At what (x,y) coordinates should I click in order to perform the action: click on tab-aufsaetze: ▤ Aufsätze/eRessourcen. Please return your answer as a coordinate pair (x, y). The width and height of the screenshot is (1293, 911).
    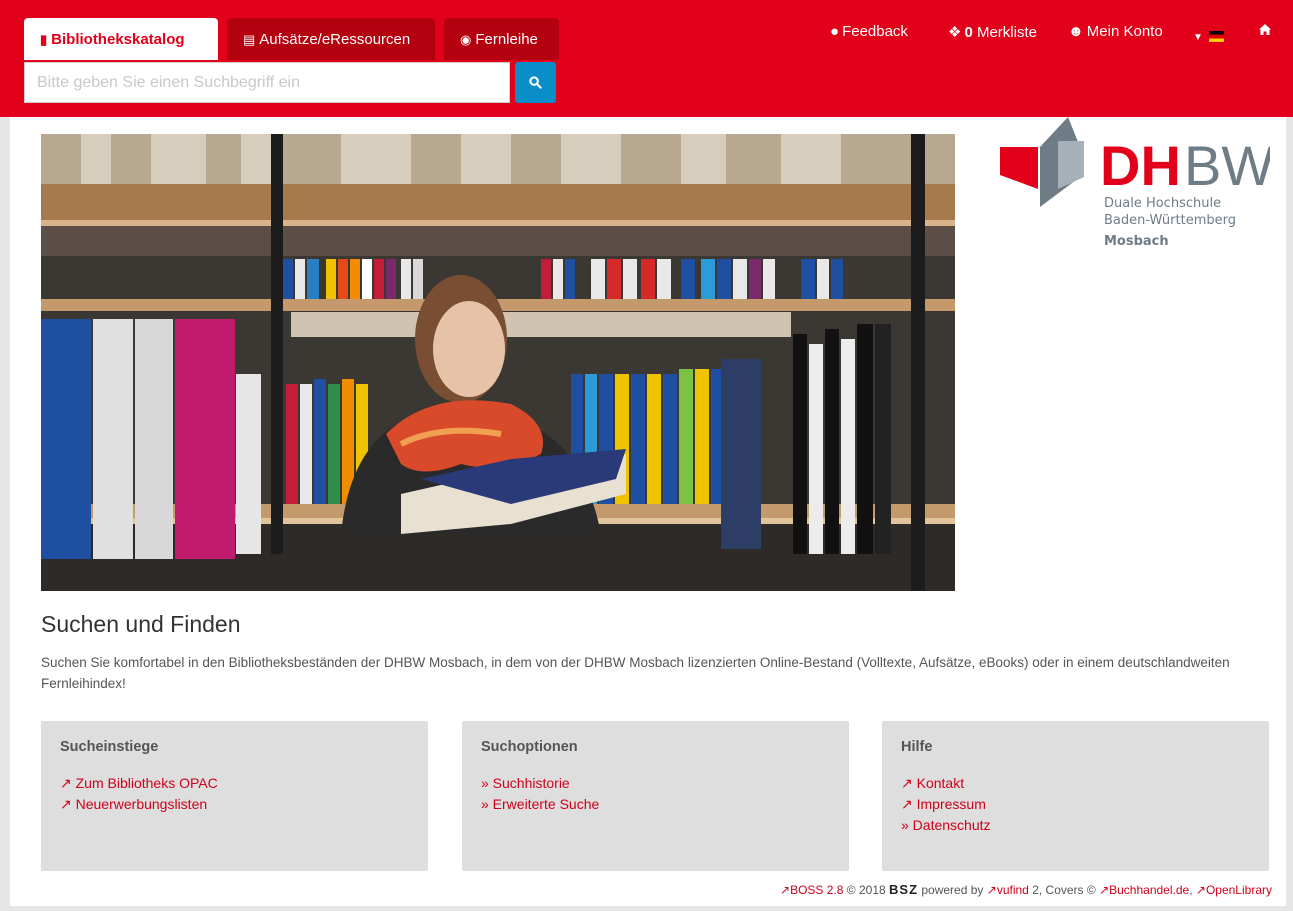
    Looking at the image, I should click on (331, 39).